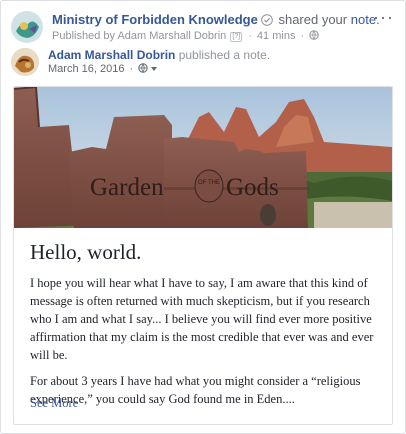 The height and width of the screenshot is (434, 406). What do you see at coordinates (236, 37) in the screenshot?
I see `help-marker: [?]` at bounding box center [236, 37].